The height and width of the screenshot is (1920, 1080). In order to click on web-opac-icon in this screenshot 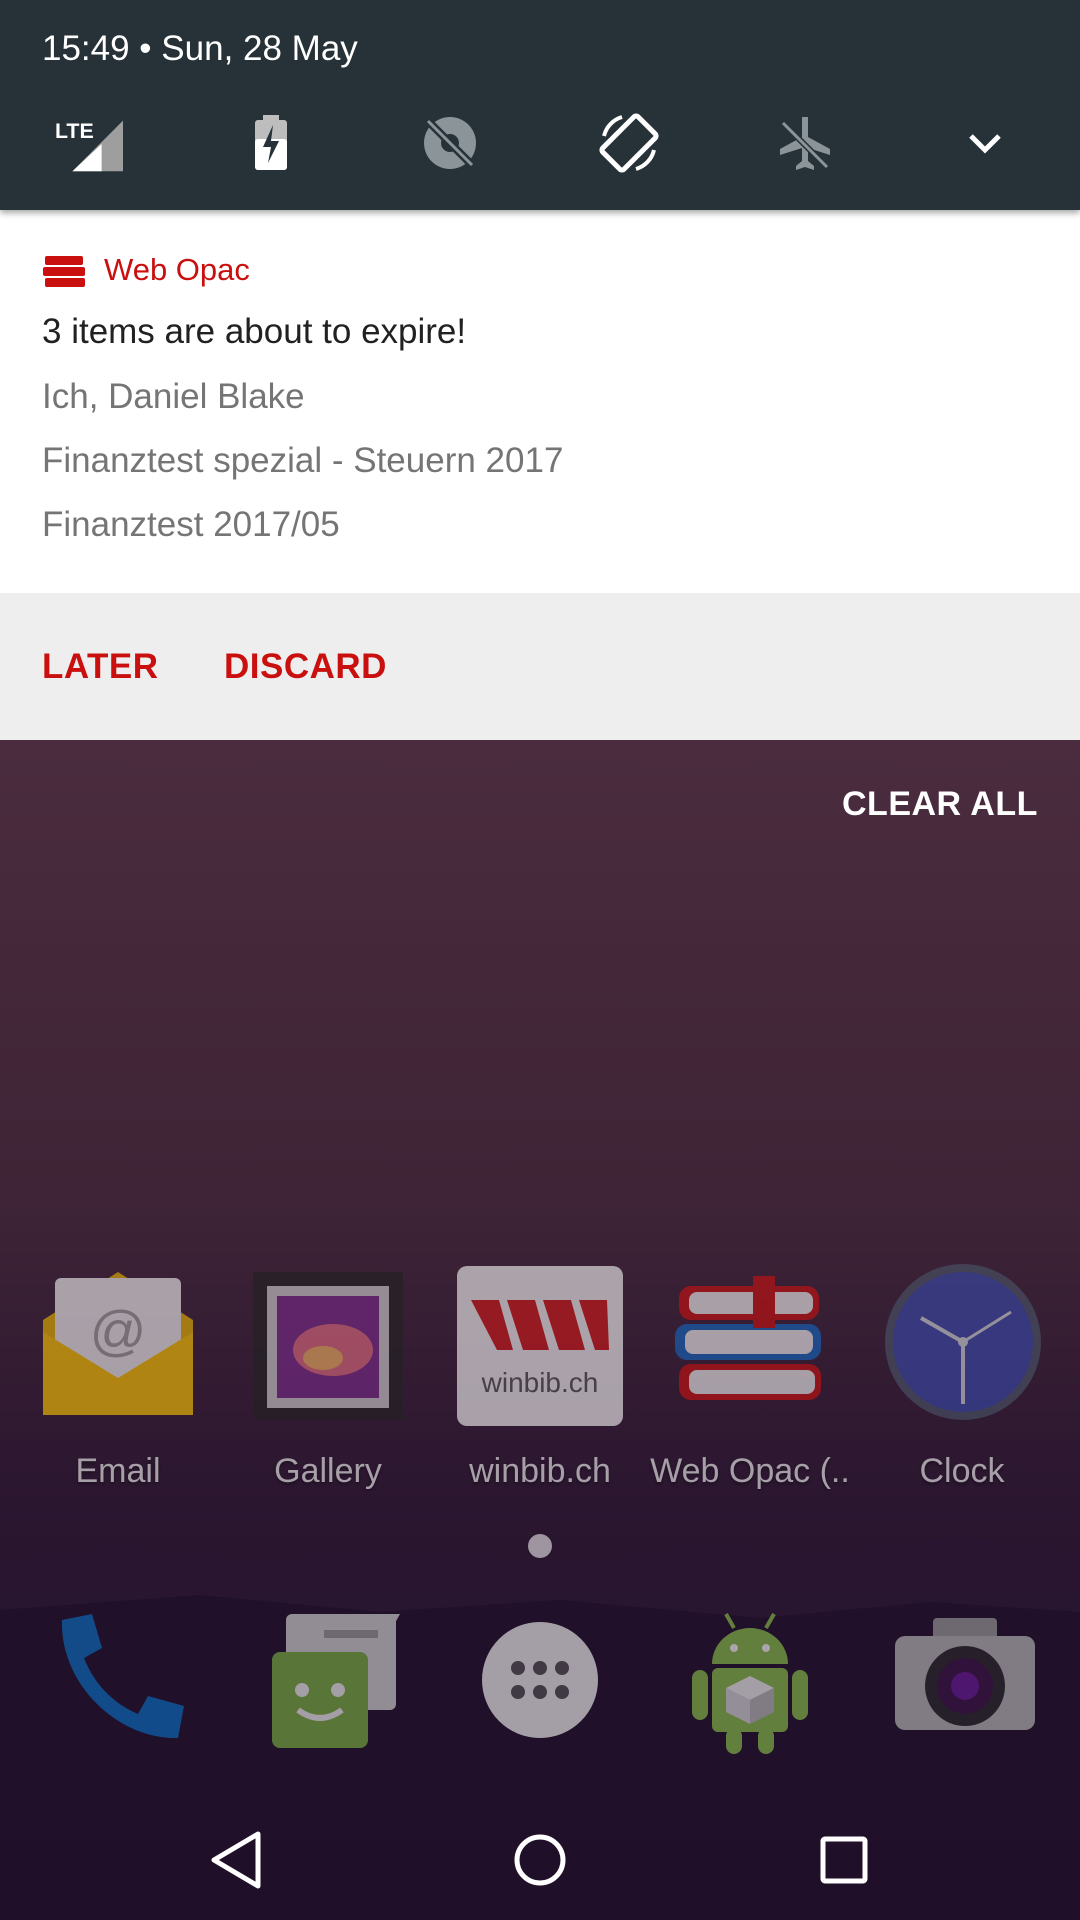, I will do `click(750, 1340)`.